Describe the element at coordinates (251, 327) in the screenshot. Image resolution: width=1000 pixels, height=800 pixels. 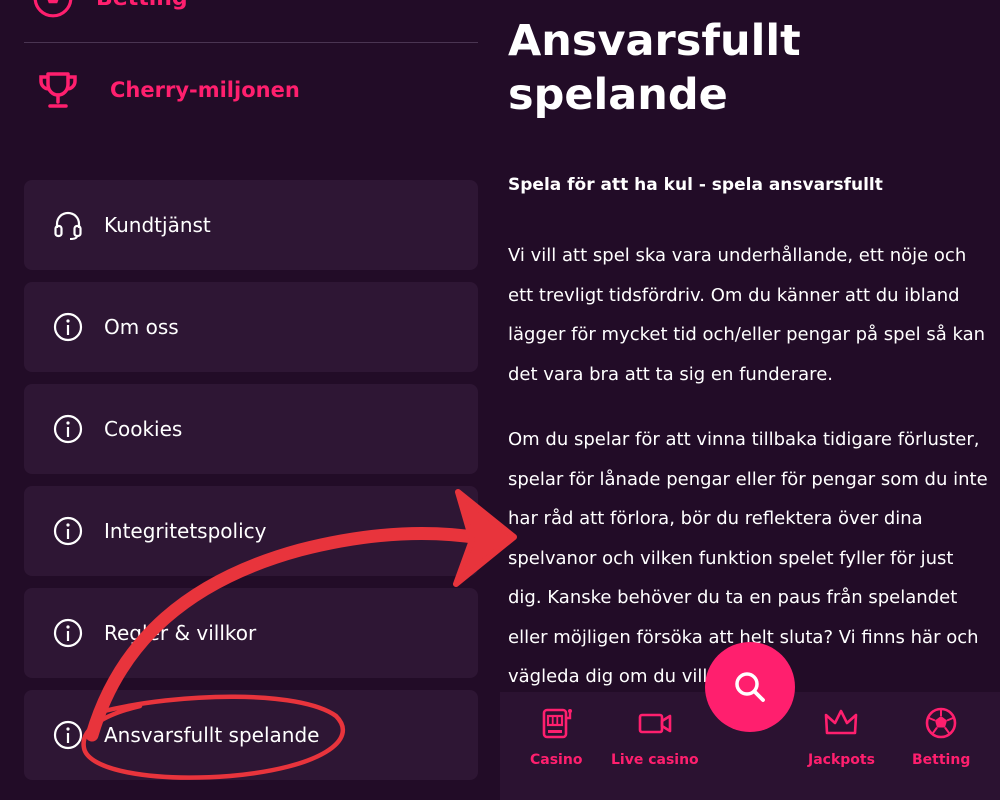
I see `menu-item-om-oss: Om oss` at that location.